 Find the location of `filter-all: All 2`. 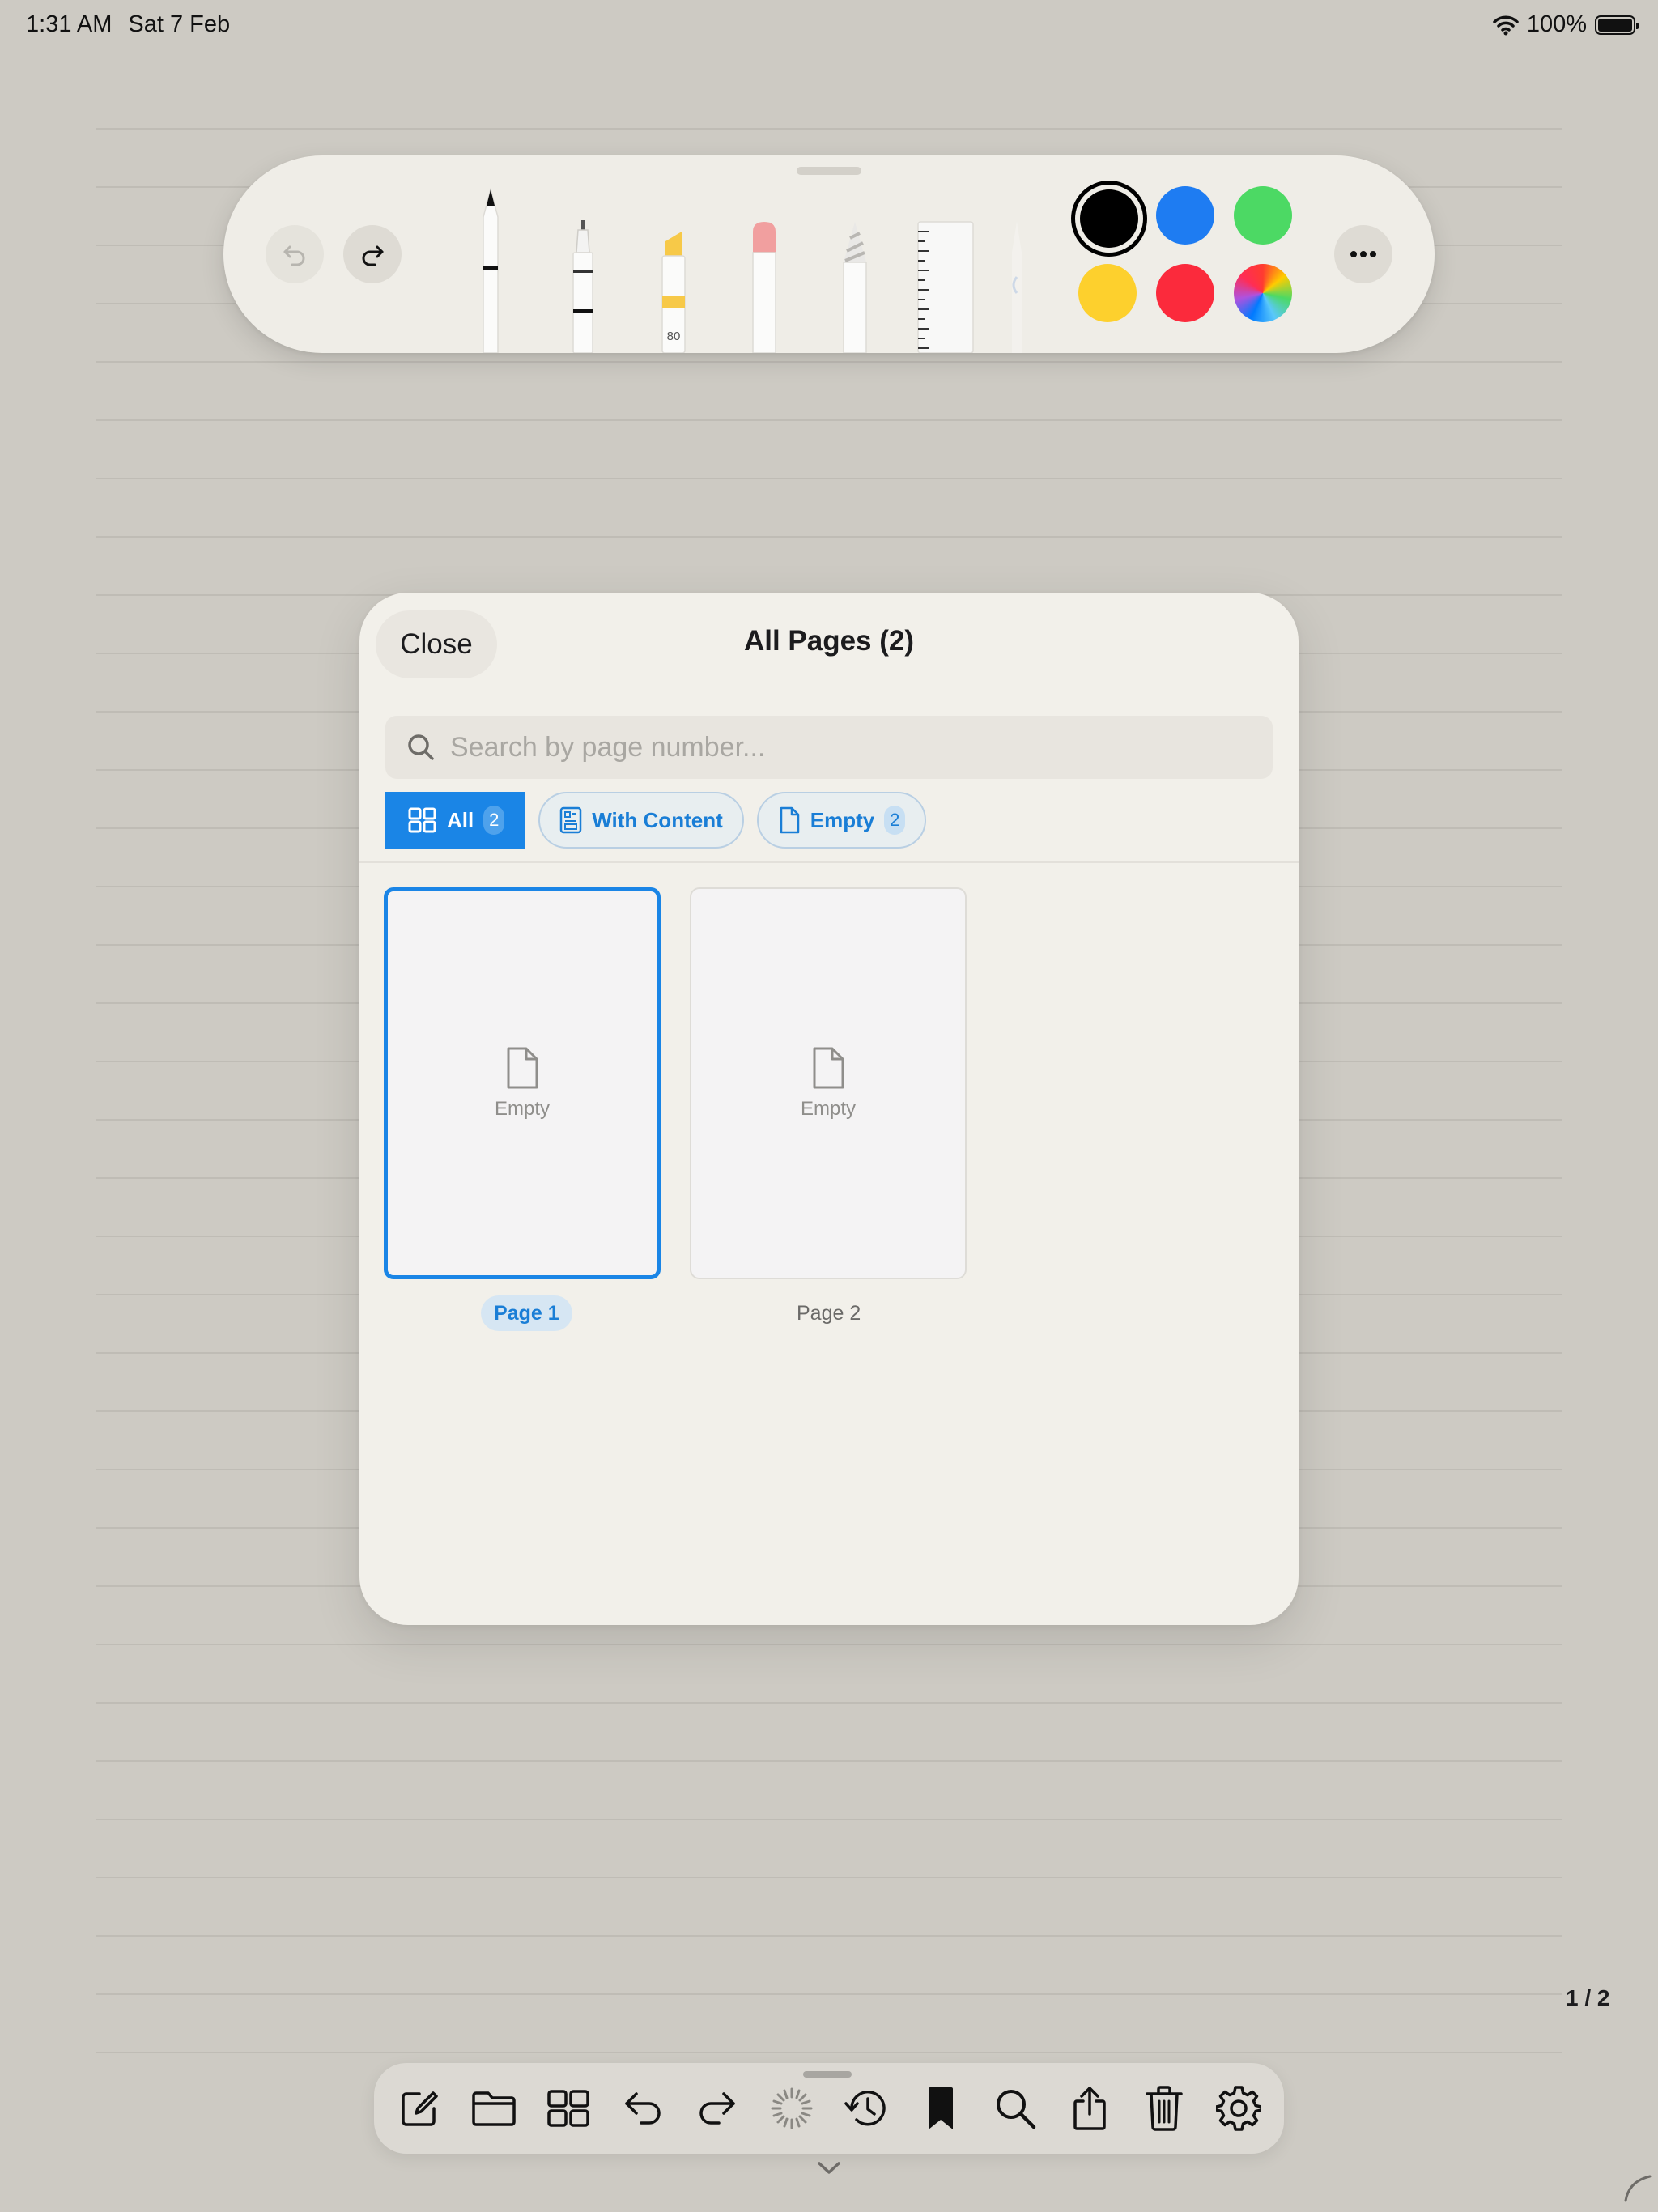

filter-all: All 2 is located at coordinates (455, 820).